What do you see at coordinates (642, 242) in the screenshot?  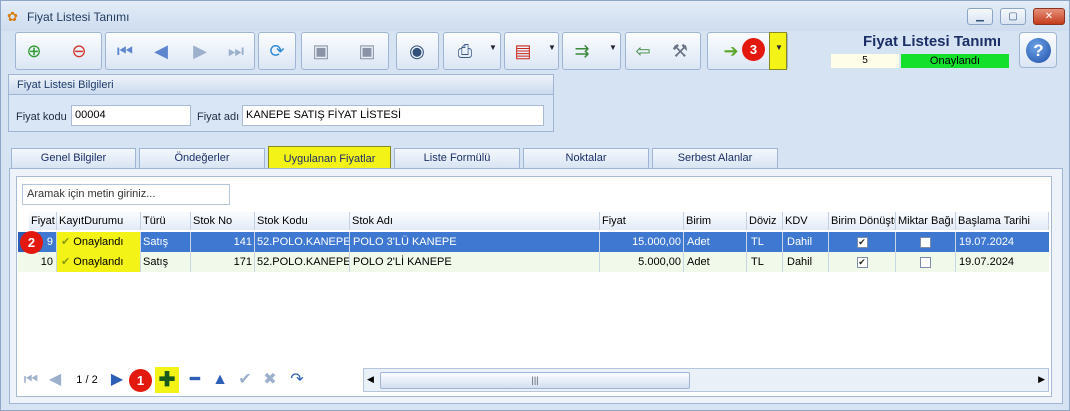 I see `cell-fiyat: 15.000,00` at bounding box center [642, 242].